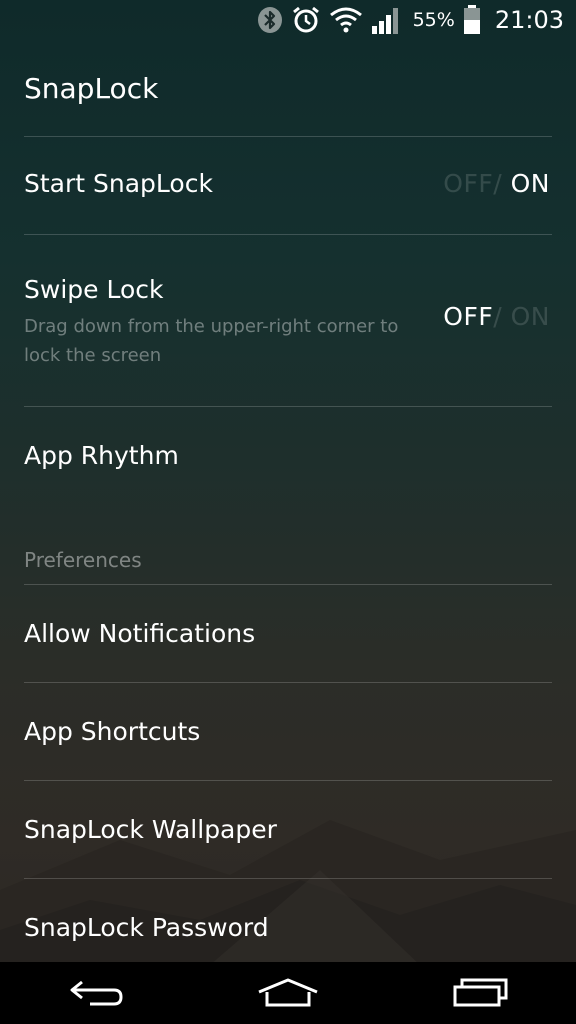  I want to click on navigation-bar, so click(288, 993).